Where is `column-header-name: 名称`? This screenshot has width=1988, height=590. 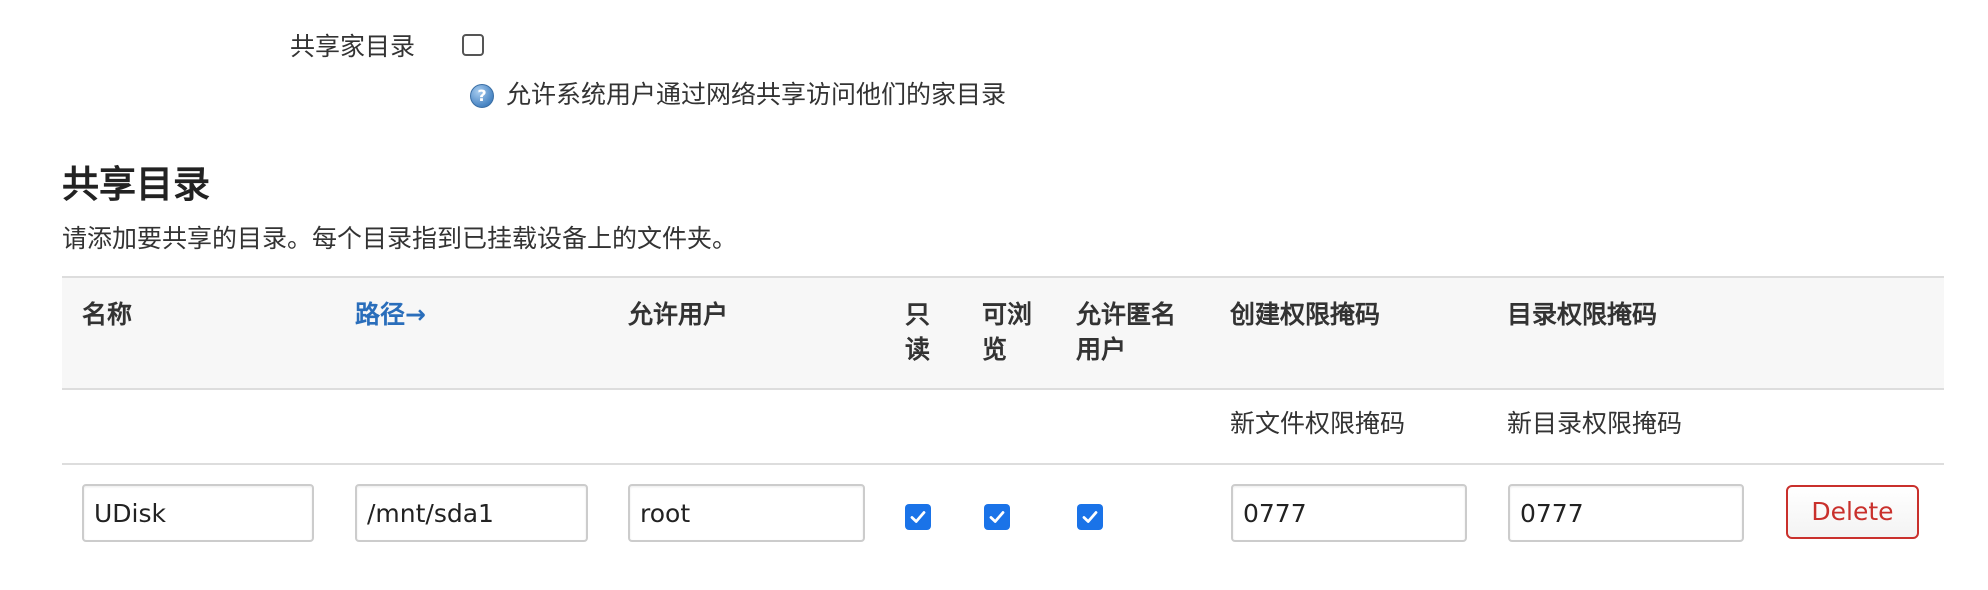
column-header-name: 名称 is located at coordinates (107, 314).